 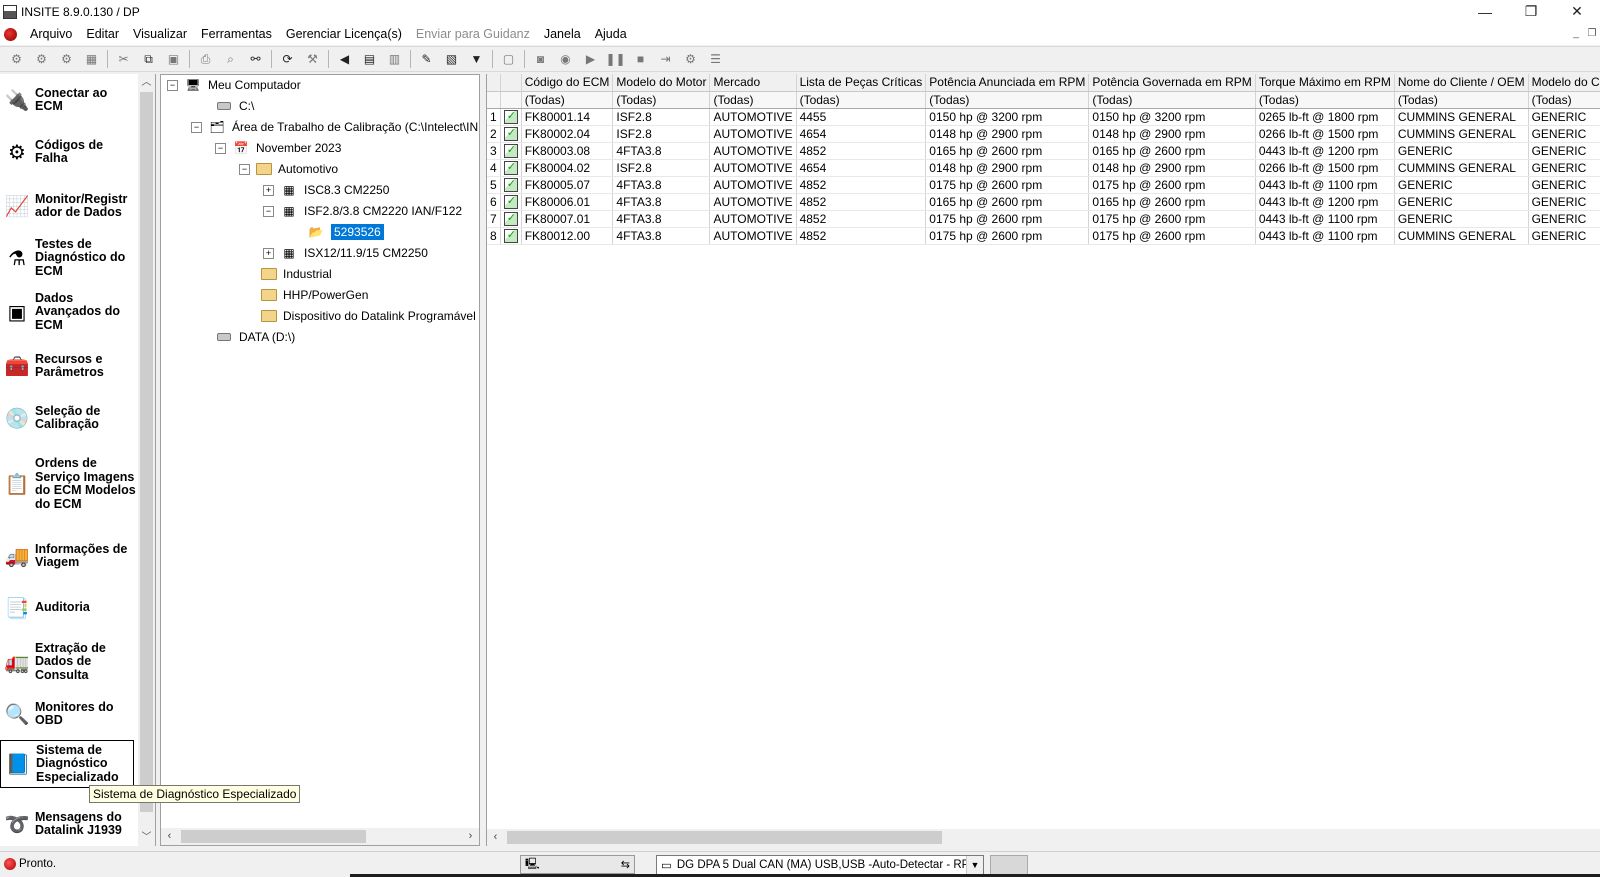 What do you see at coordinates (102, 34) in the screenshot?
I see `menu-editar: Editar` at bounding box center [102, 34].